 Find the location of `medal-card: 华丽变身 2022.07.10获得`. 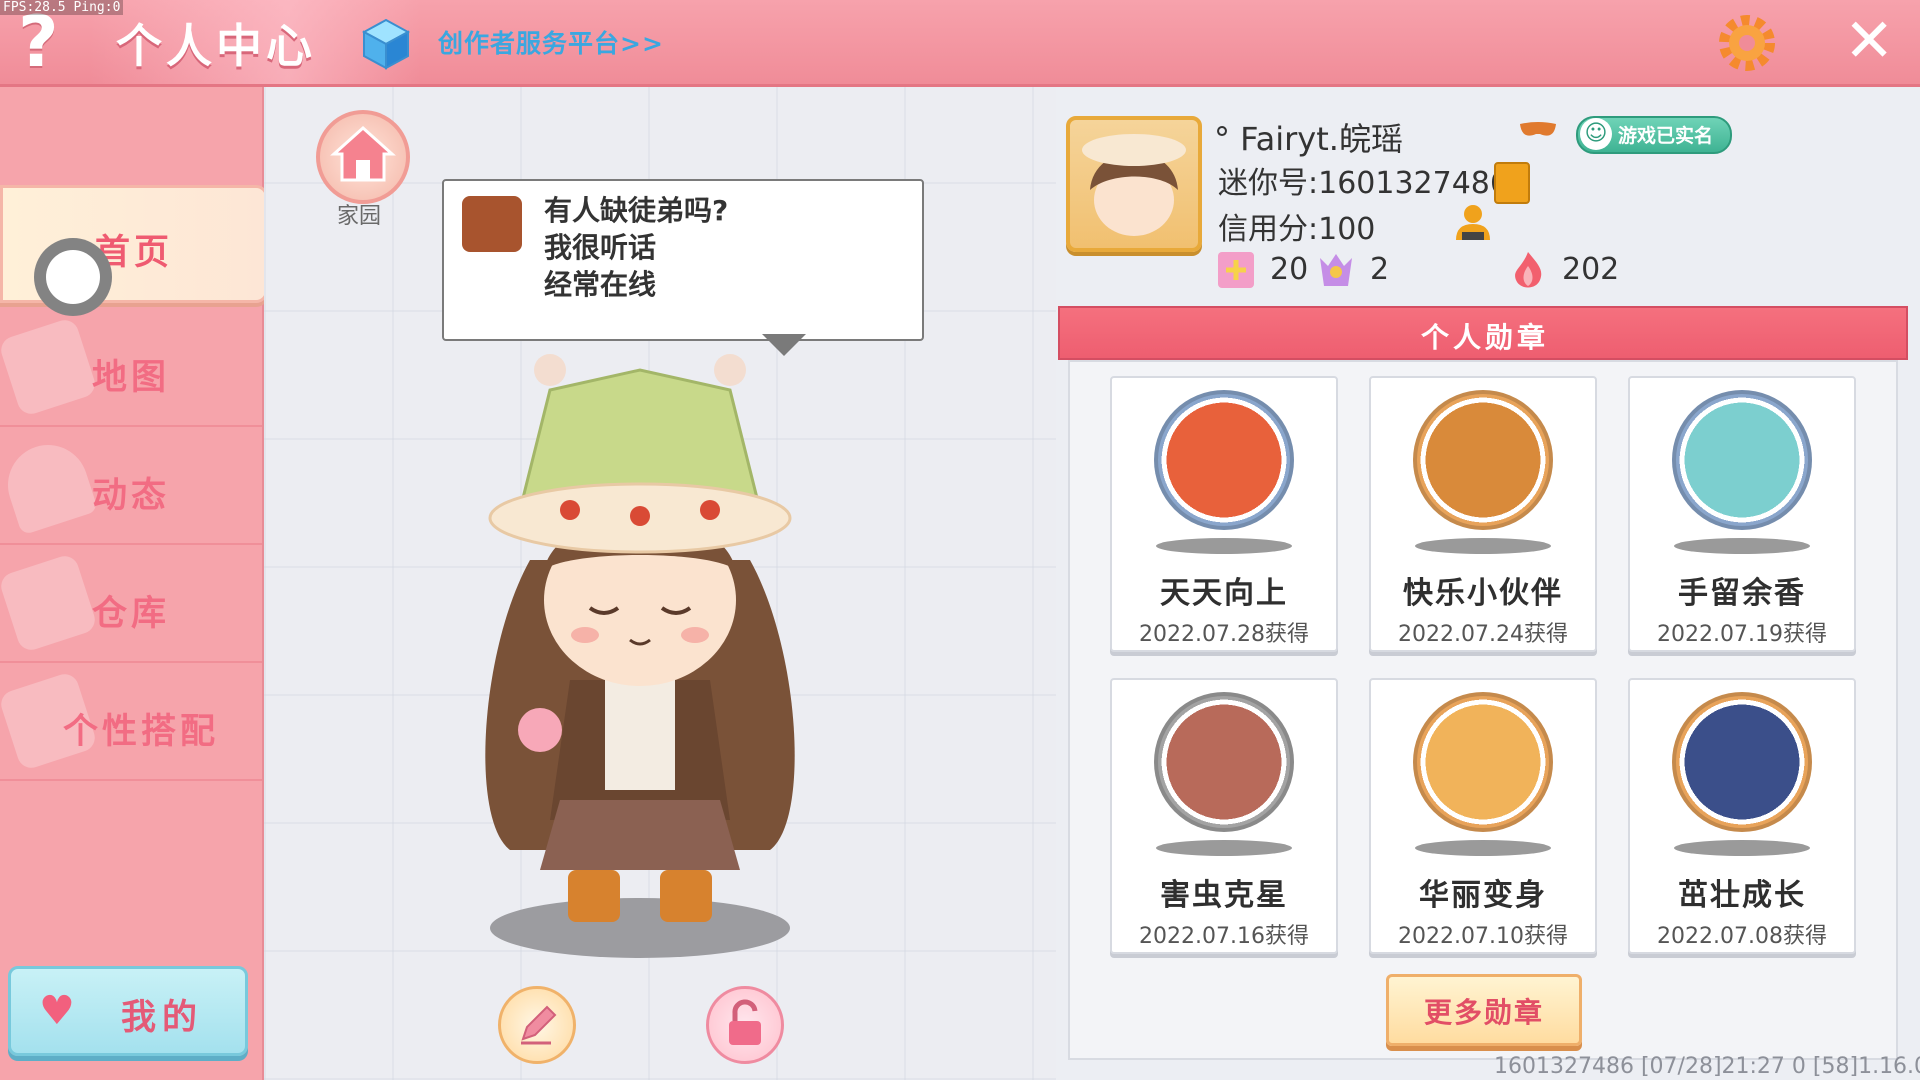

medal-card: 华丽变身 2022.07.10获得 is located at coordinates (1483, 816).